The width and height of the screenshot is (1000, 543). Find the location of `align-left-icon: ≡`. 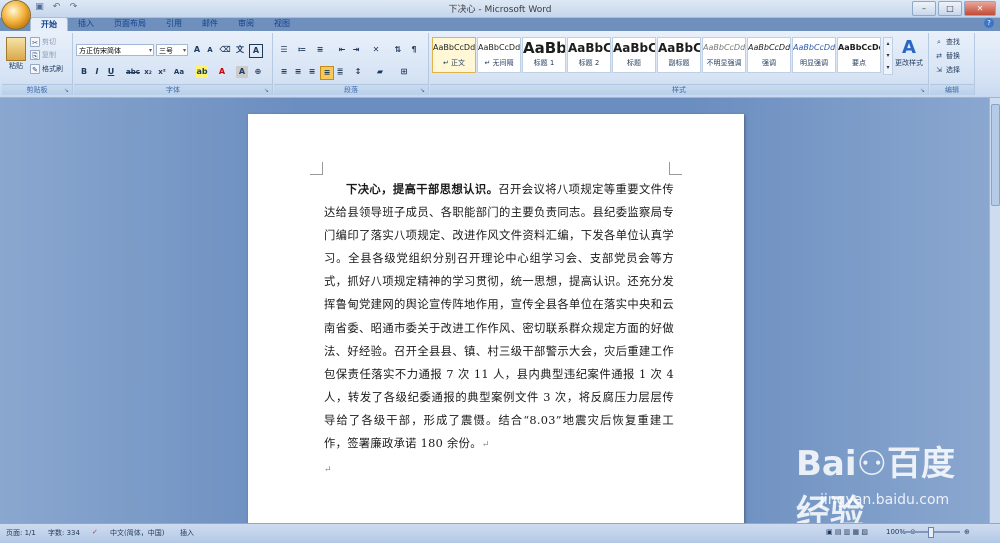

align-left-icon: ≡ is located at coordinates (284, 72).